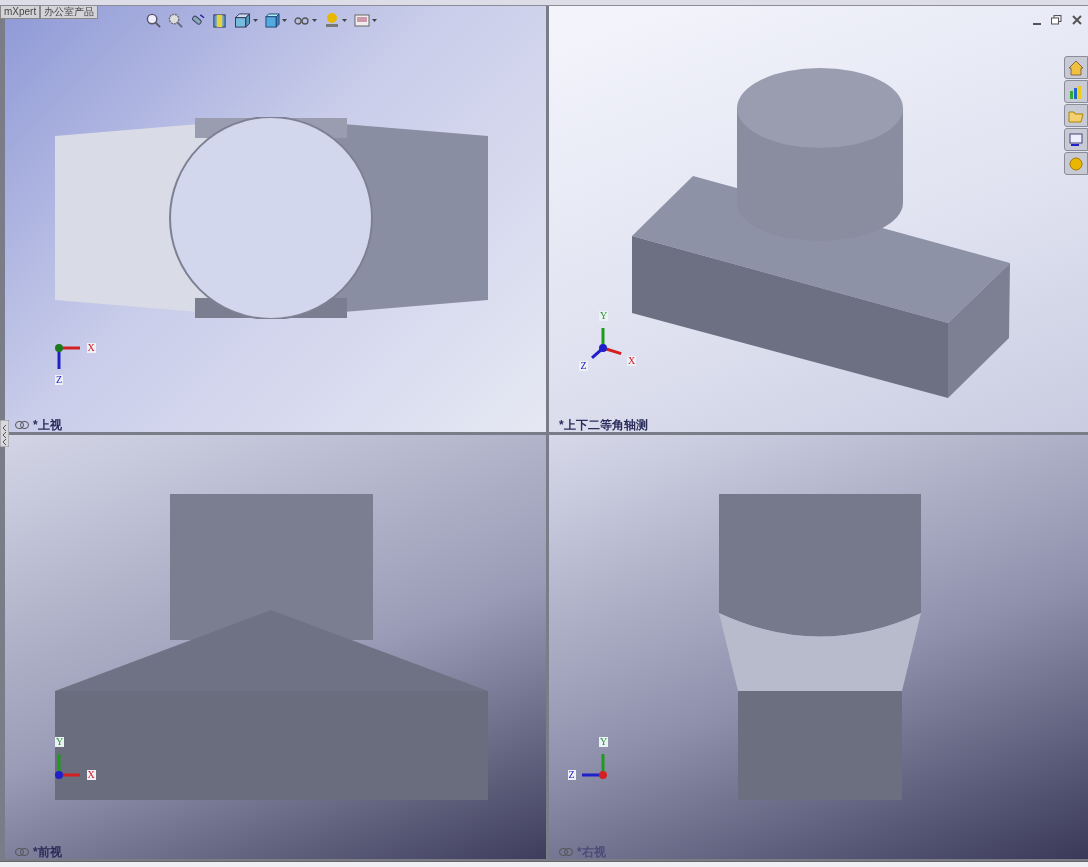 This screenshot has width=1088, height=867. What do you see at coordinates (332, 20) in the screenshot?
I see `lighting-icon` at bounding box center [332, 20].